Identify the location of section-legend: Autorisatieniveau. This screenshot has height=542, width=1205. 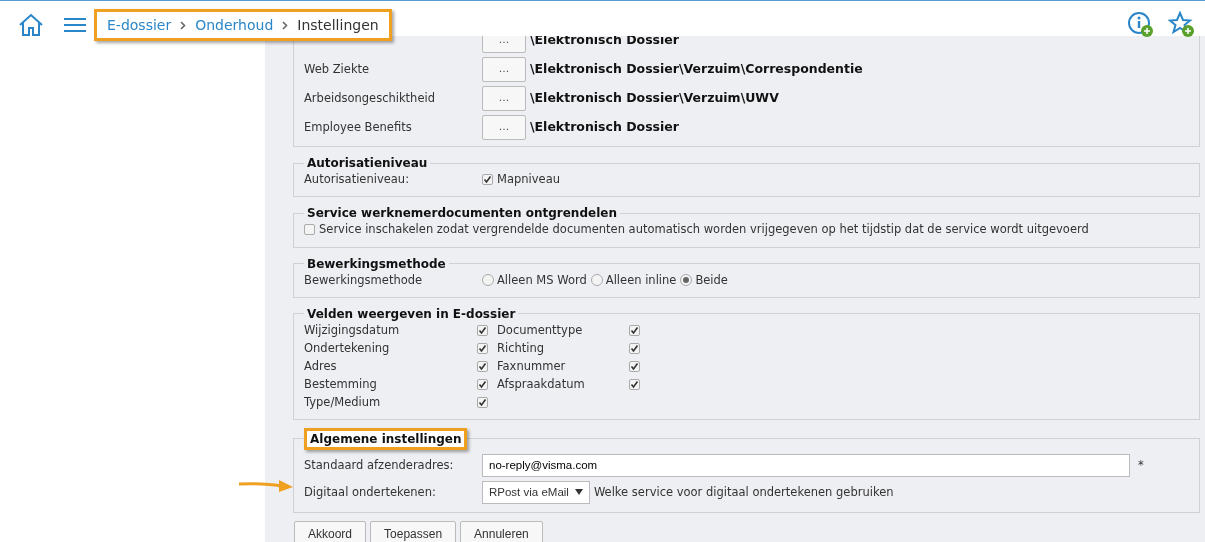
(367, 163).